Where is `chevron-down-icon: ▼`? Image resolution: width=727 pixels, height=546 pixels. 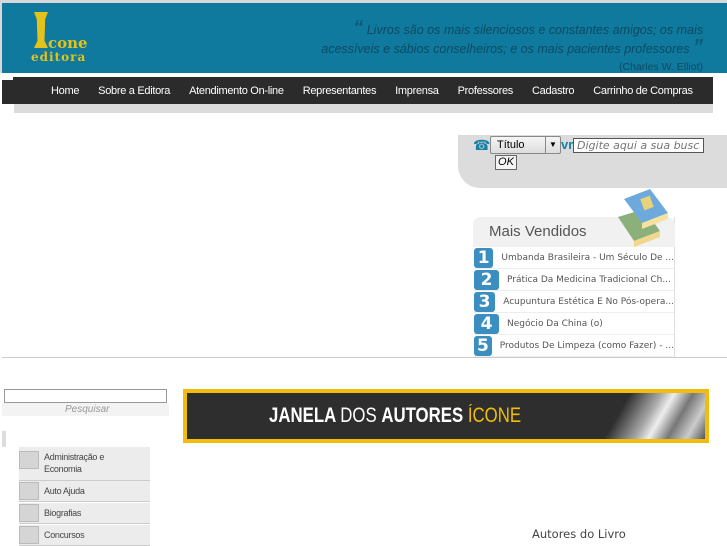
chevron-down-icon: ▼ is located at coordinates (552, 145).